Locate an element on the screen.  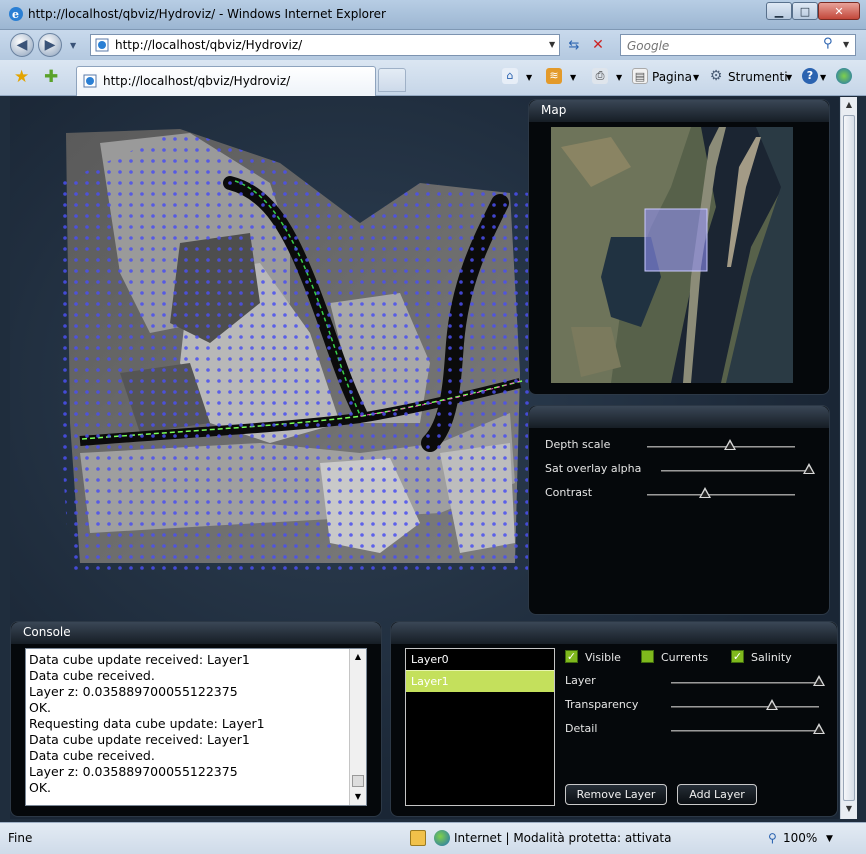
layer-list-item: Layer0 is located at coordinates (480, 659).